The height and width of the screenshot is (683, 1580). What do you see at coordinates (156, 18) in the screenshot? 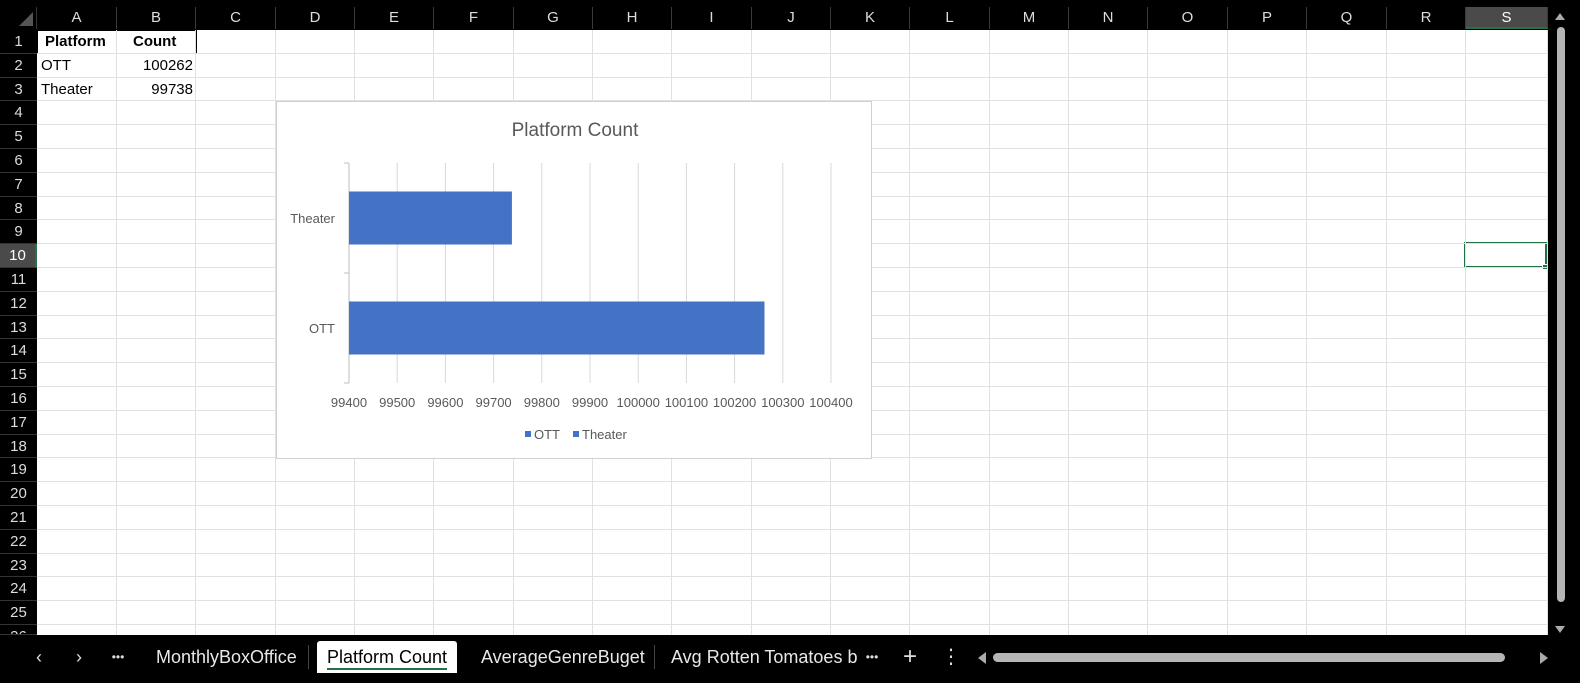
I see `column-header-b: B` at bounding box center [156, 18].